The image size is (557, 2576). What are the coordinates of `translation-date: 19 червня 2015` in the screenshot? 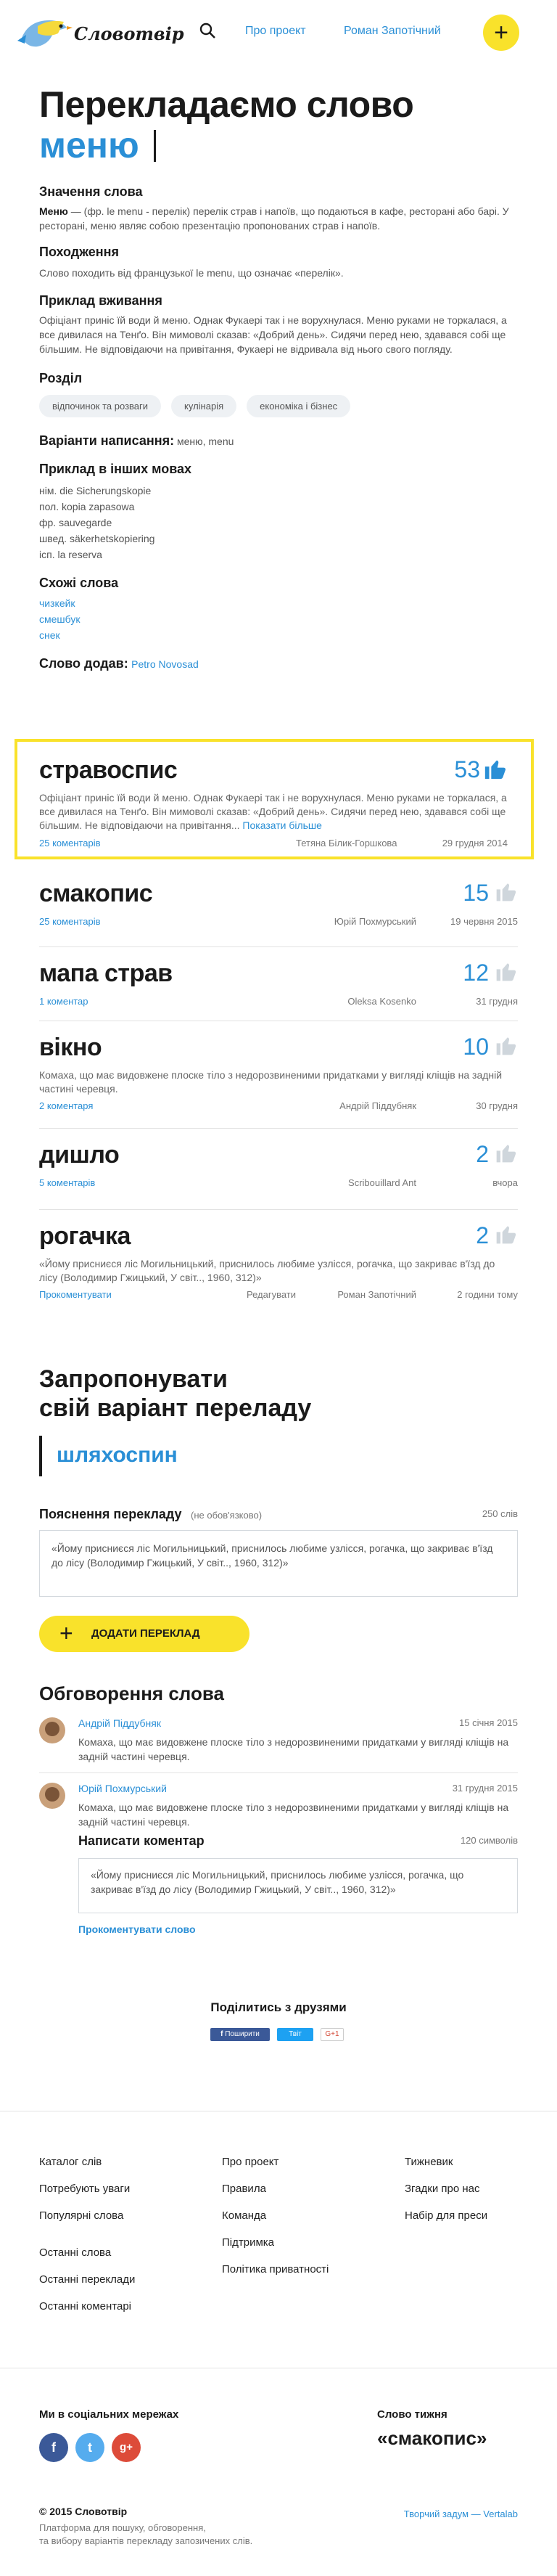 It's located at (484, 921).